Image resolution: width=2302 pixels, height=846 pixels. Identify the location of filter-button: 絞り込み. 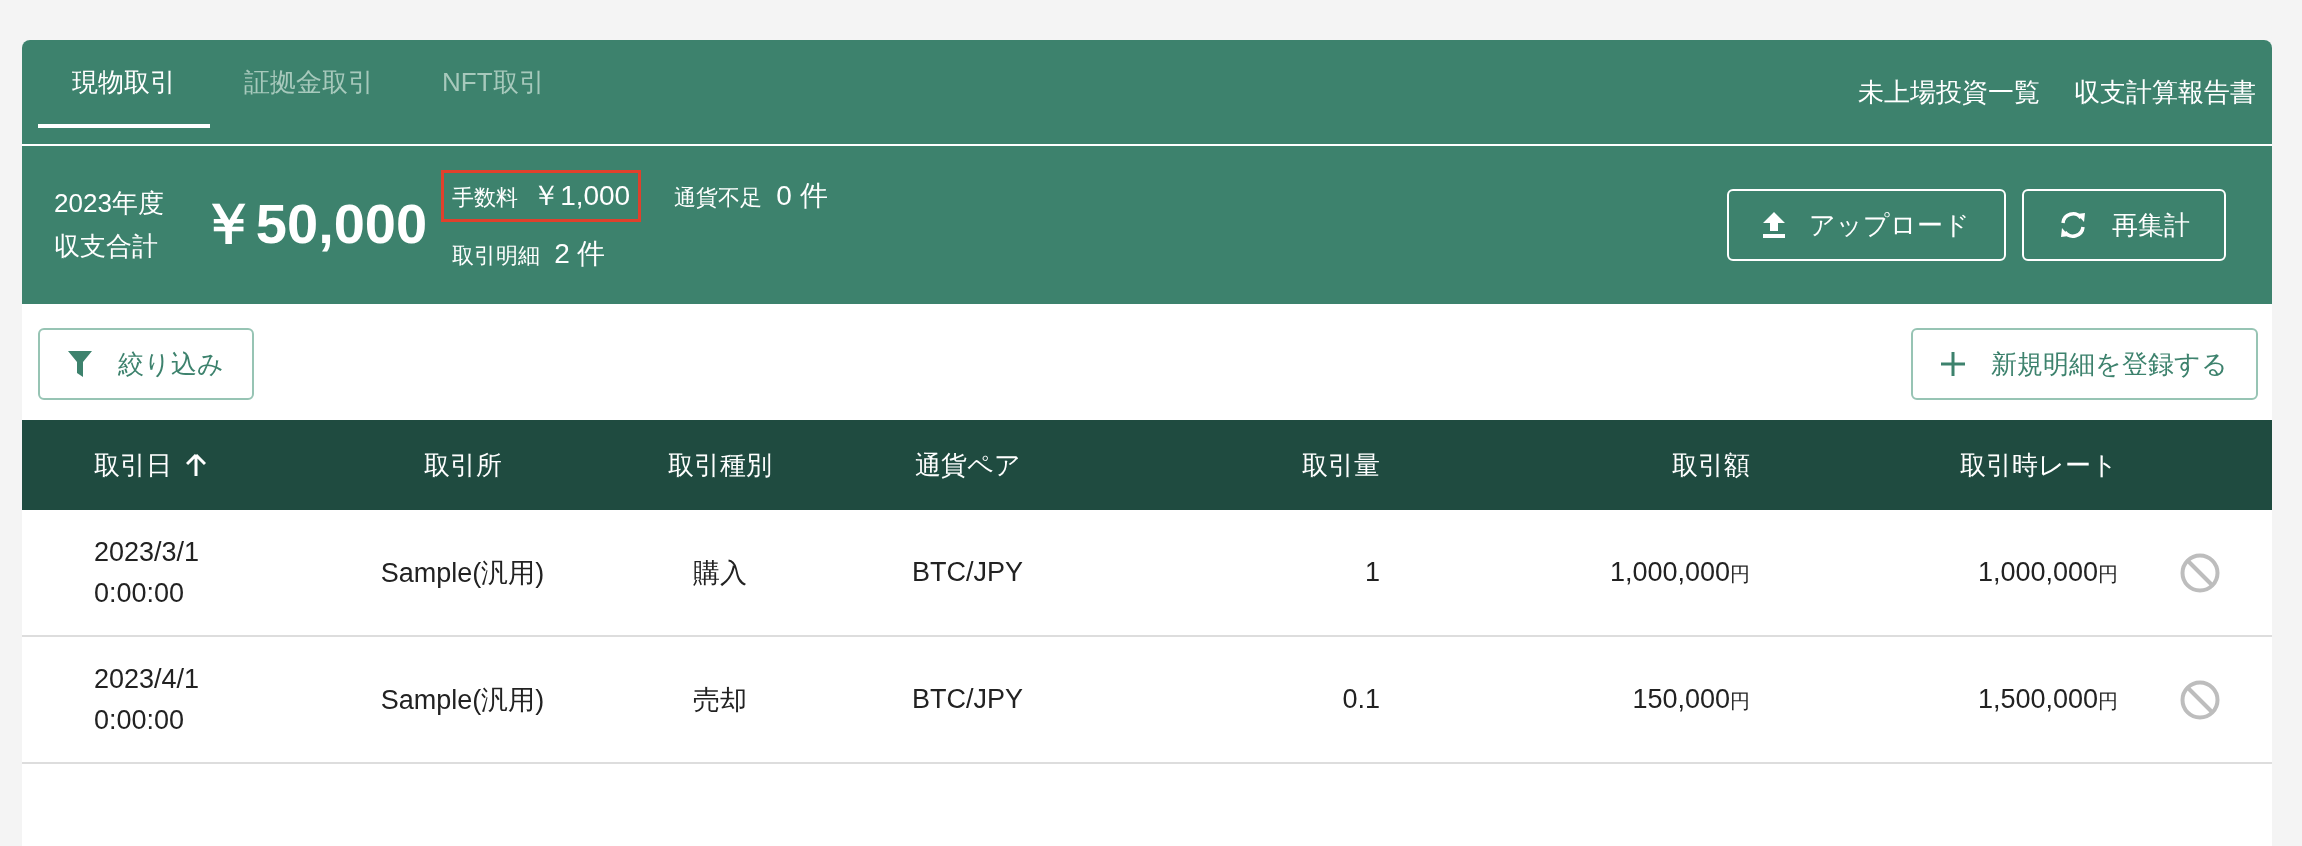
(146, 364).